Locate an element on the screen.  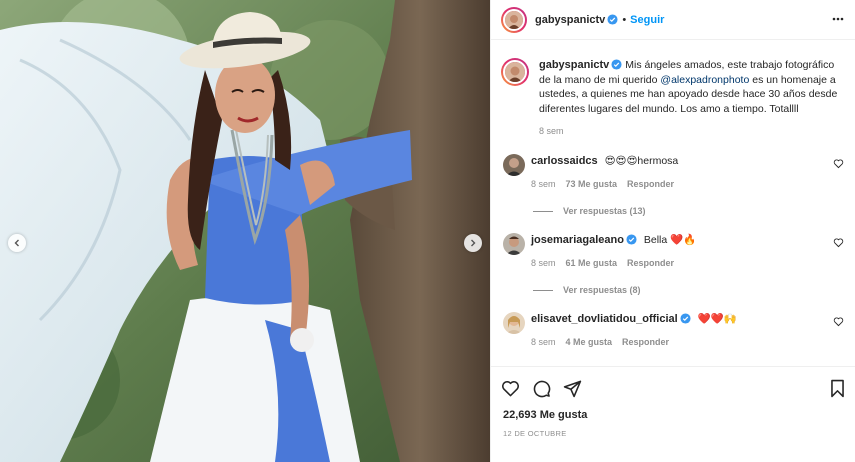
more-options-icon is located at coordinates (838, 19).